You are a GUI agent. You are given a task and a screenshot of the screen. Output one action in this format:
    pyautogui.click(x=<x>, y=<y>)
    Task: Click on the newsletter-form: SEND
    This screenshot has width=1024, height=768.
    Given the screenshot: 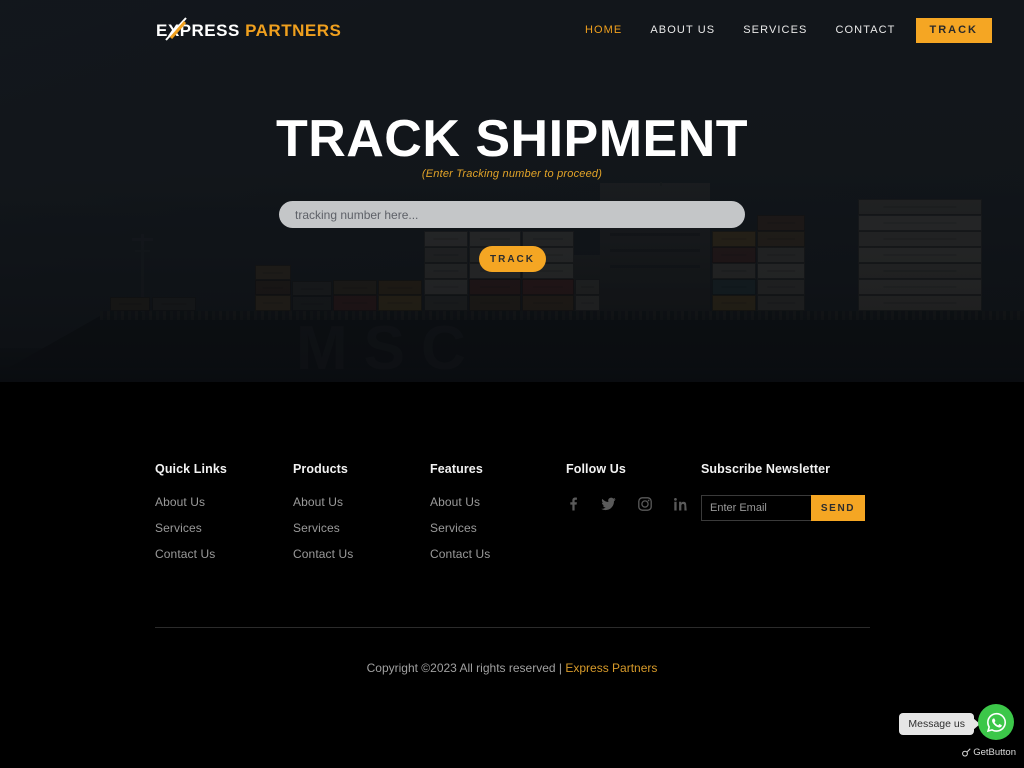 What is the action you would take?
    pyautogui.click(x=785, y=508)
    